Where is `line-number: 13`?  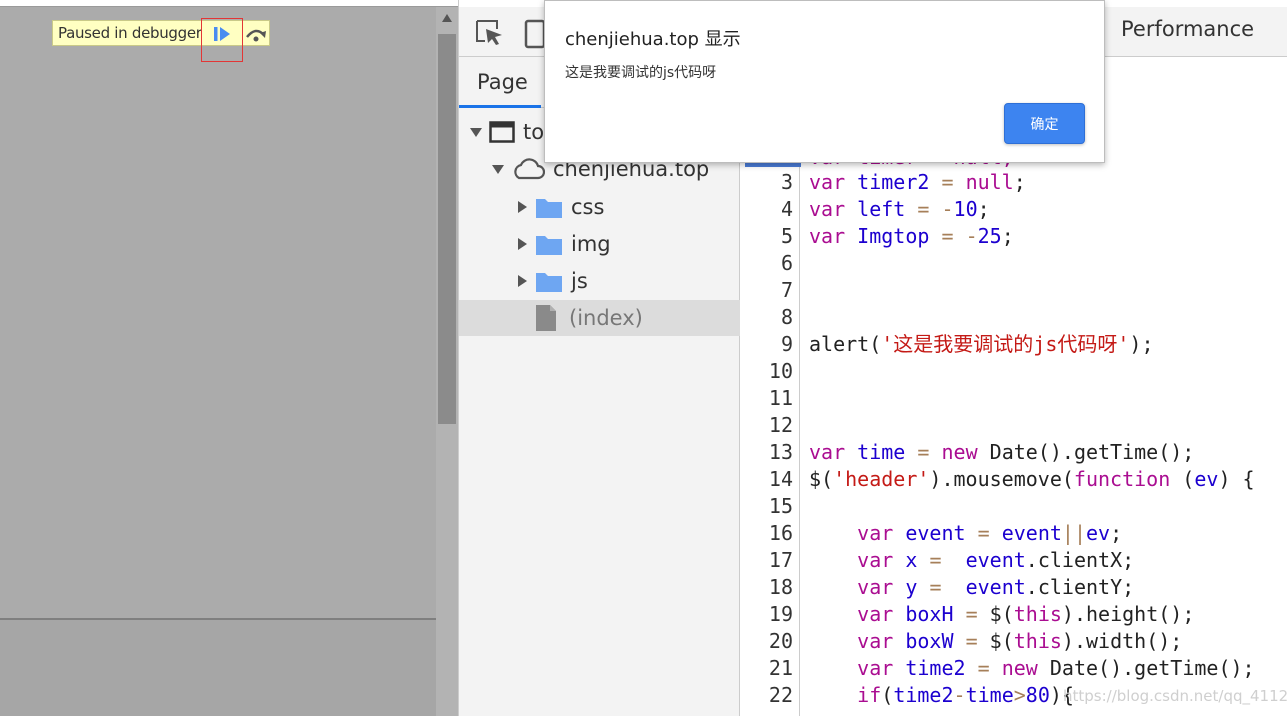 line-number: 13 is located at coordinates (767, 452).